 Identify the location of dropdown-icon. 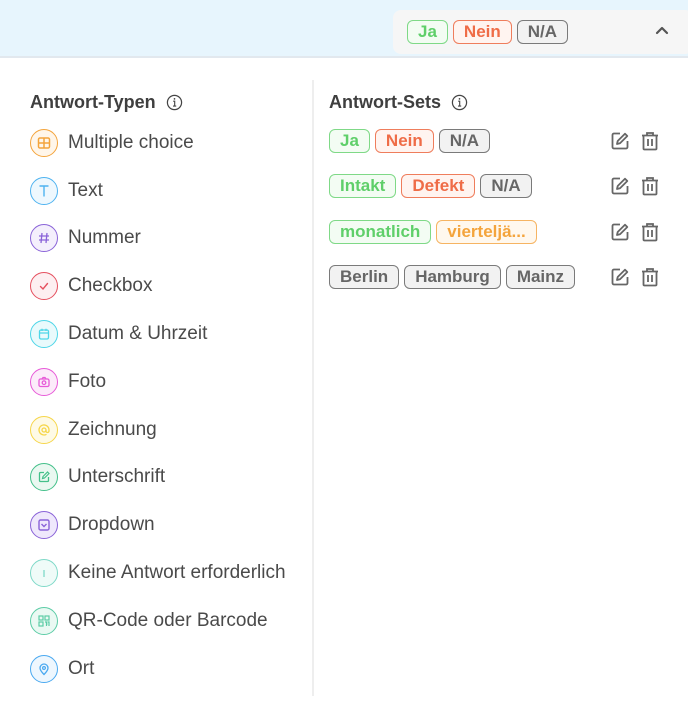
(44, 525).